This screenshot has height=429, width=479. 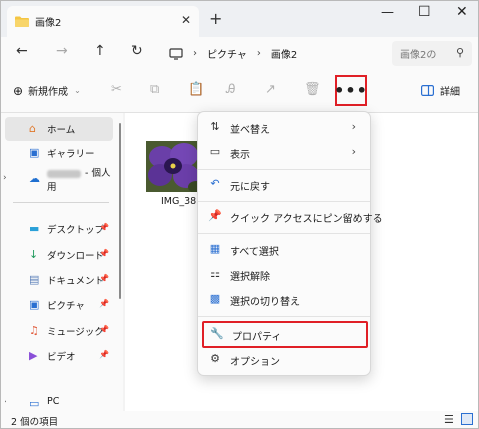 What do you see at coordinates (66, 306) in the screenshot?
I see `sidebar-item-label: ピクチャ` at bounding box center [66, 306].